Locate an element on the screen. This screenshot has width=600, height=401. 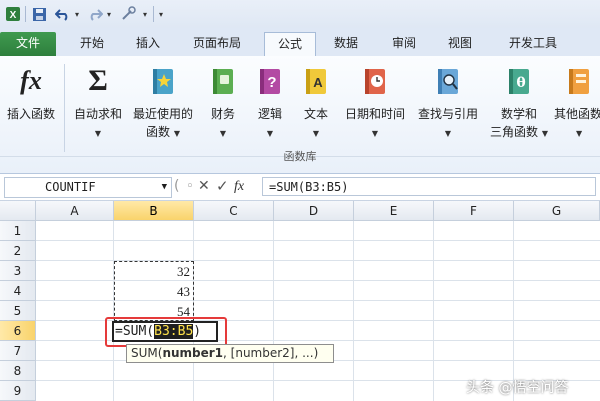
range-marquee is located at coordinates (154, 291).